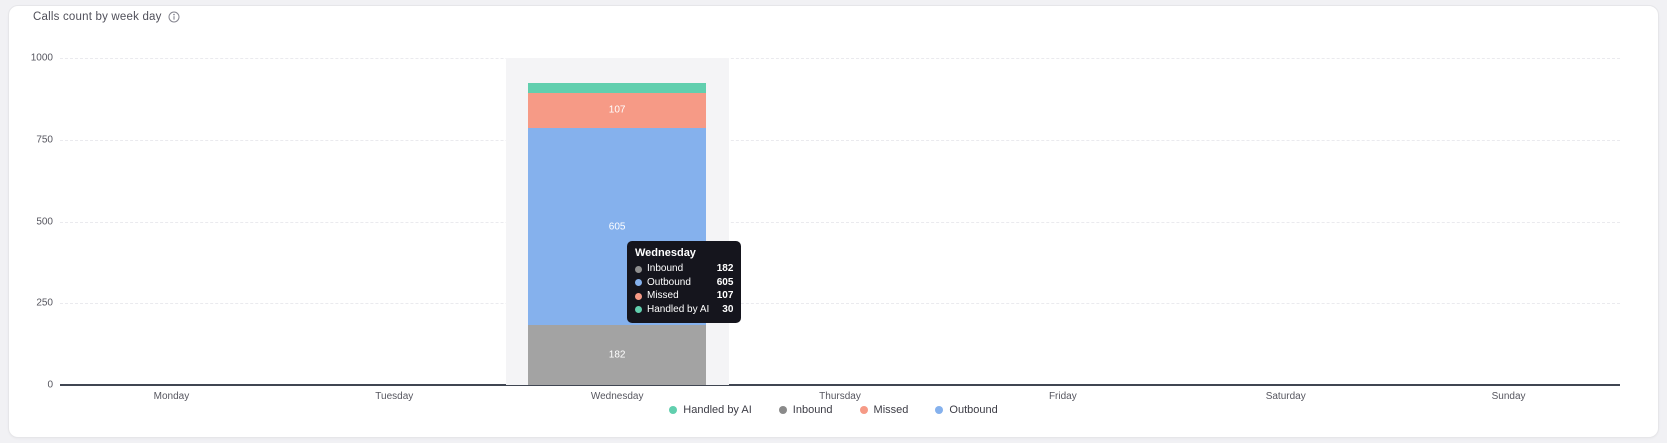 This screenshot has height=443, width=1667. Describe the element at coordinates (725, 268) in the screenshot. I see `tooltip-value: 182` at that location.